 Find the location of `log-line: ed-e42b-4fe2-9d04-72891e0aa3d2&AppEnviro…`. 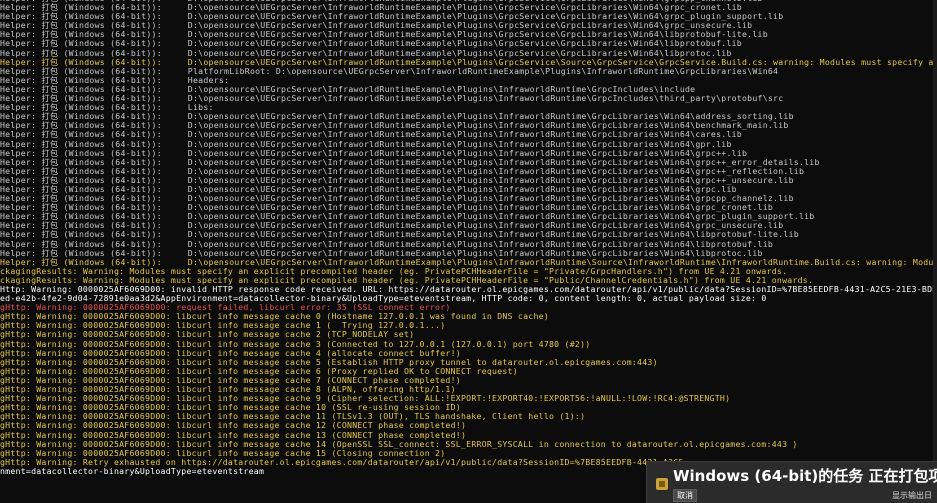

log-line: ed-e42b-4fe2-9d04-72891e0aa3d2&AppEnviro… is located at coordinates (383, 299).